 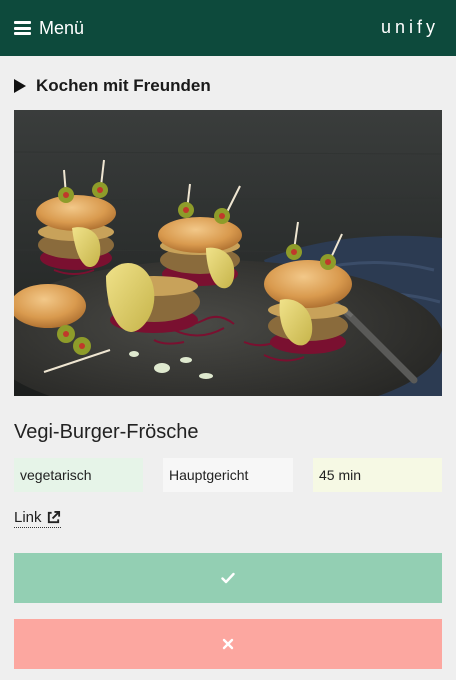 I want to click on section-header: Kochen mit Freunden, so click(x=112, y=86).